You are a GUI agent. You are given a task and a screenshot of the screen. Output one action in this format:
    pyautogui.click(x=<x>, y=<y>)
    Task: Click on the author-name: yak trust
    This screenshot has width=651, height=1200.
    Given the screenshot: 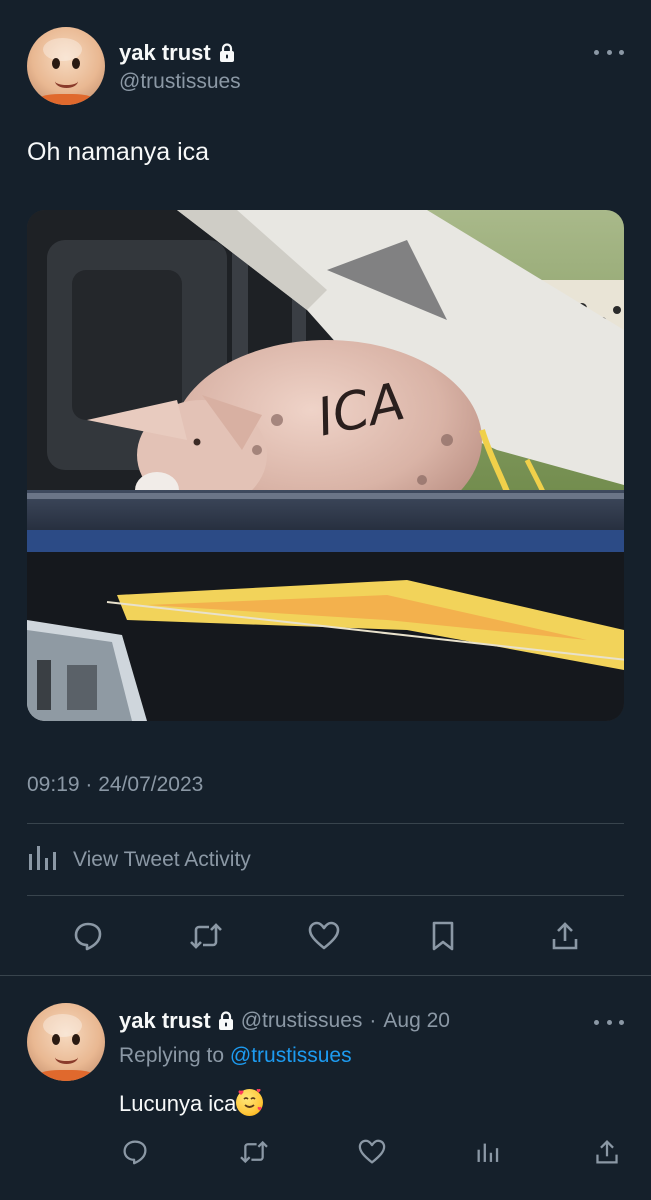 What is the action you would take?
    pyautogui.click(x=165, y=53)
    